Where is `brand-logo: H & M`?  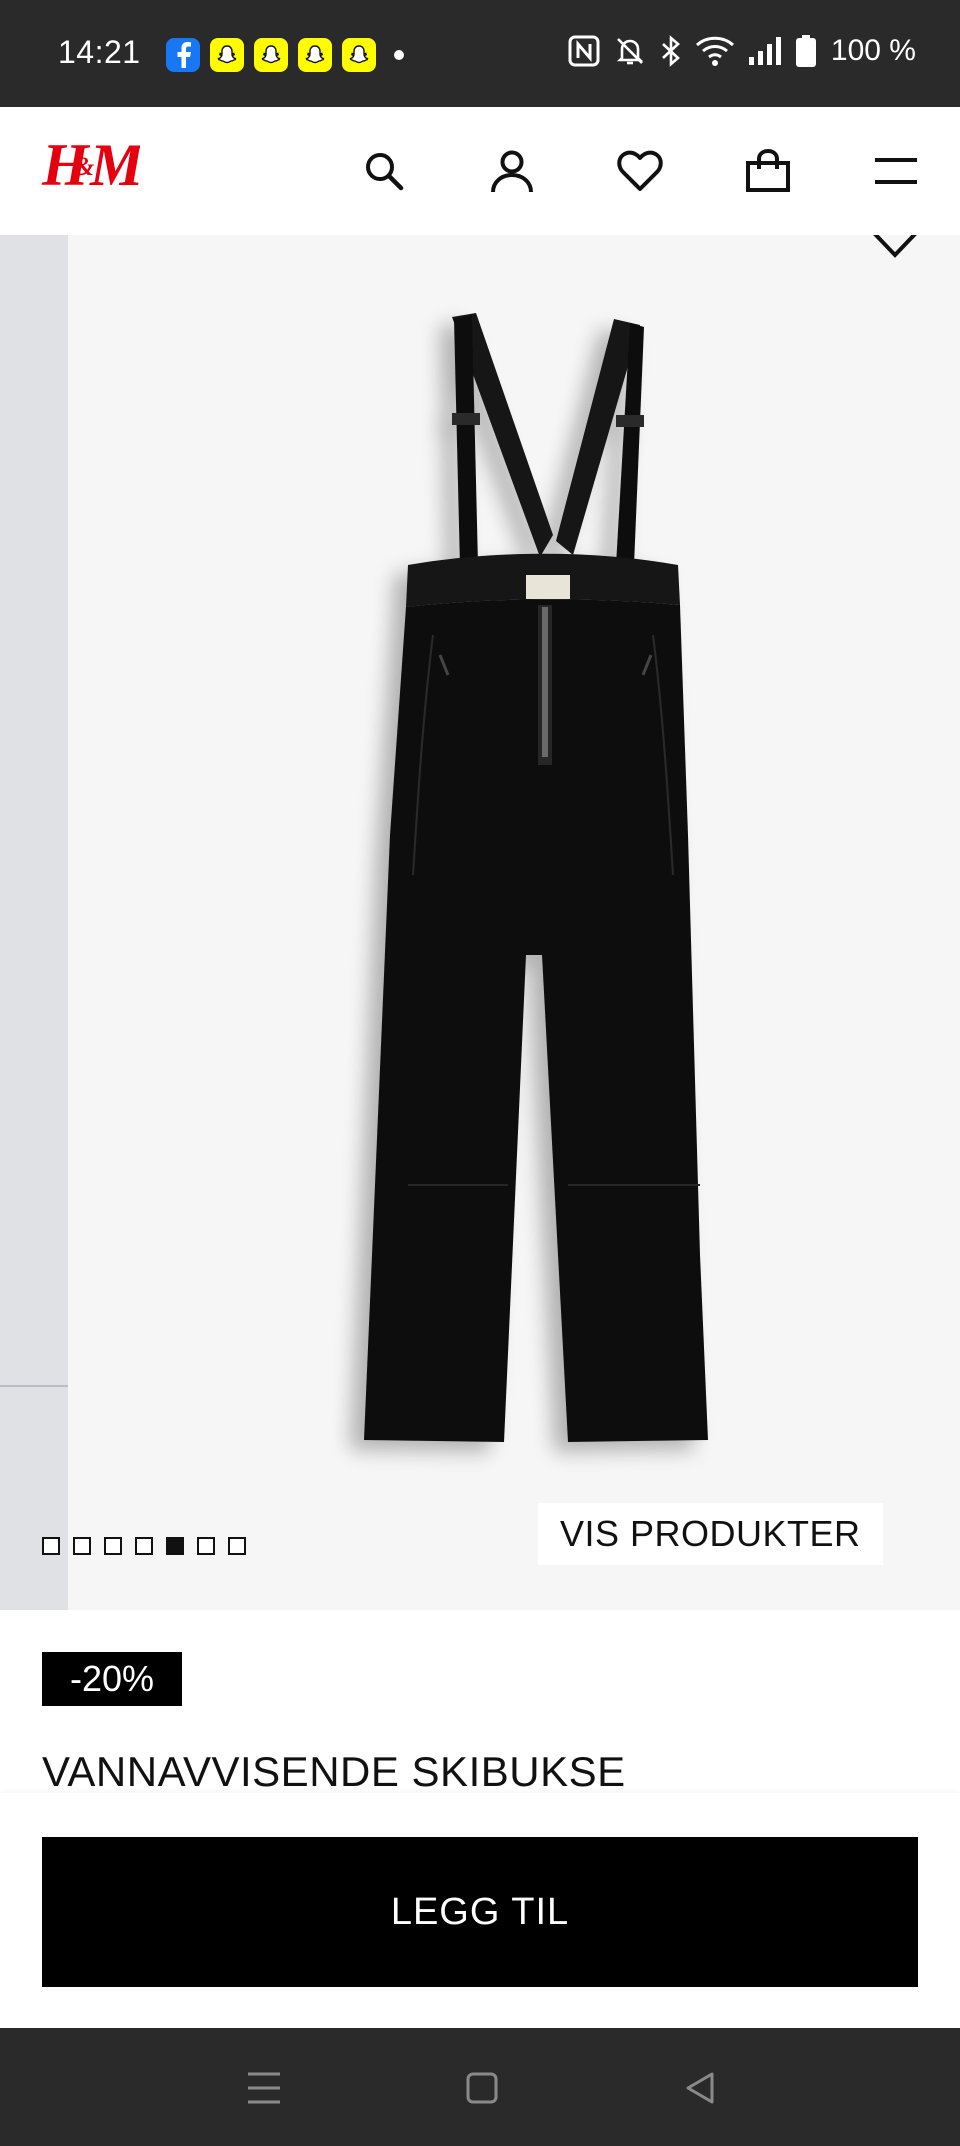
brand-logo: H & M is located at coordinates (94, 165).